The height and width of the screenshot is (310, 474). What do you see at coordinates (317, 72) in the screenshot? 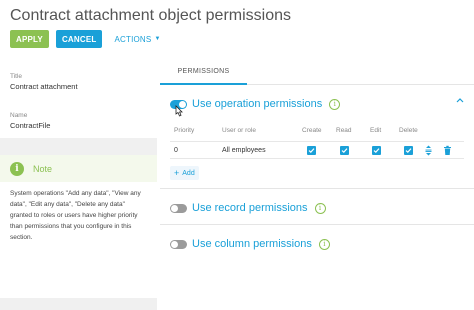
I see `tab-bar: PERMISSIONS` at bounding box center [317, 72].